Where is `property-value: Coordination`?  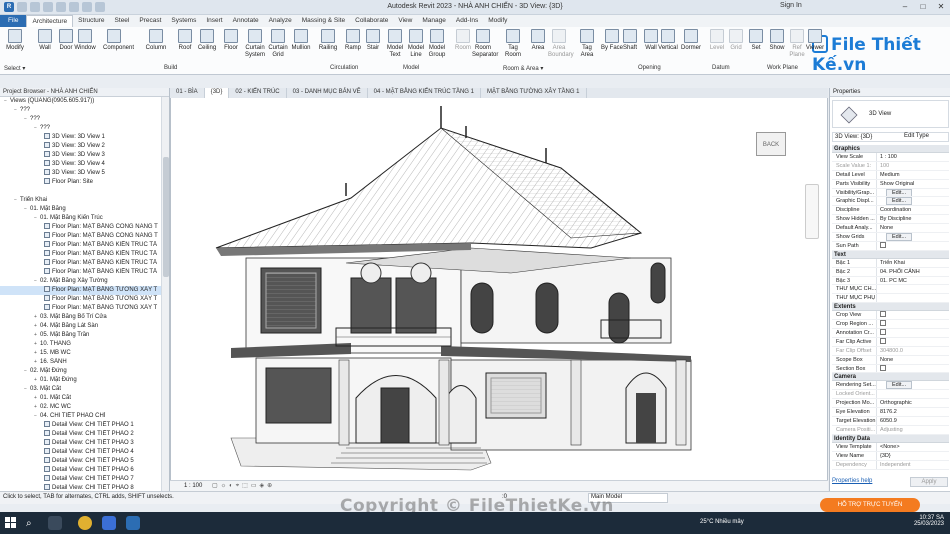 property-value: Coordination is located at coordinates (913, 210).